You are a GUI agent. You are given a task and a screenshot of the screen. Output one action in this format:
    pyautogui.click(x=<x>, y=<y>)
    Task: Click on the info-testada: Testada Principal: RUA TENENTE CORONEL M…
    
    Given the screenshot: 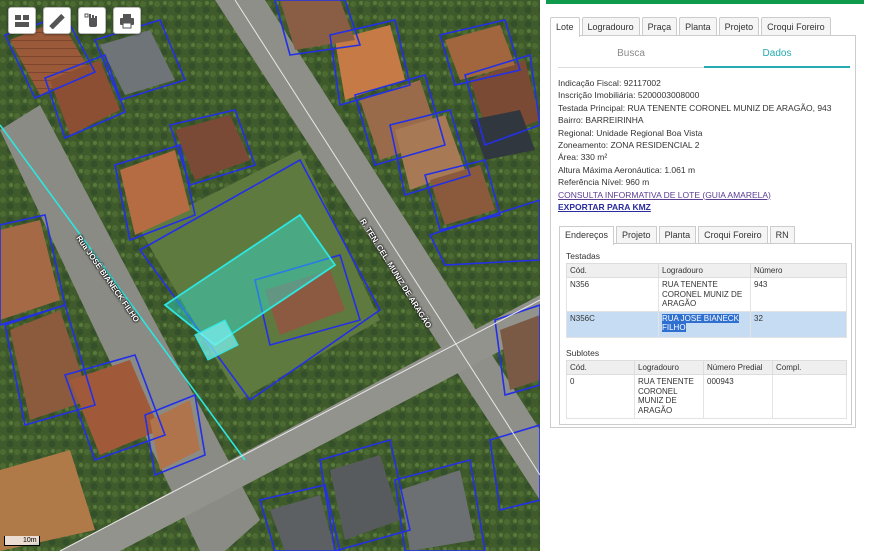 What is the action you would take?
    pyautogui.click(x=706, y=108)
    